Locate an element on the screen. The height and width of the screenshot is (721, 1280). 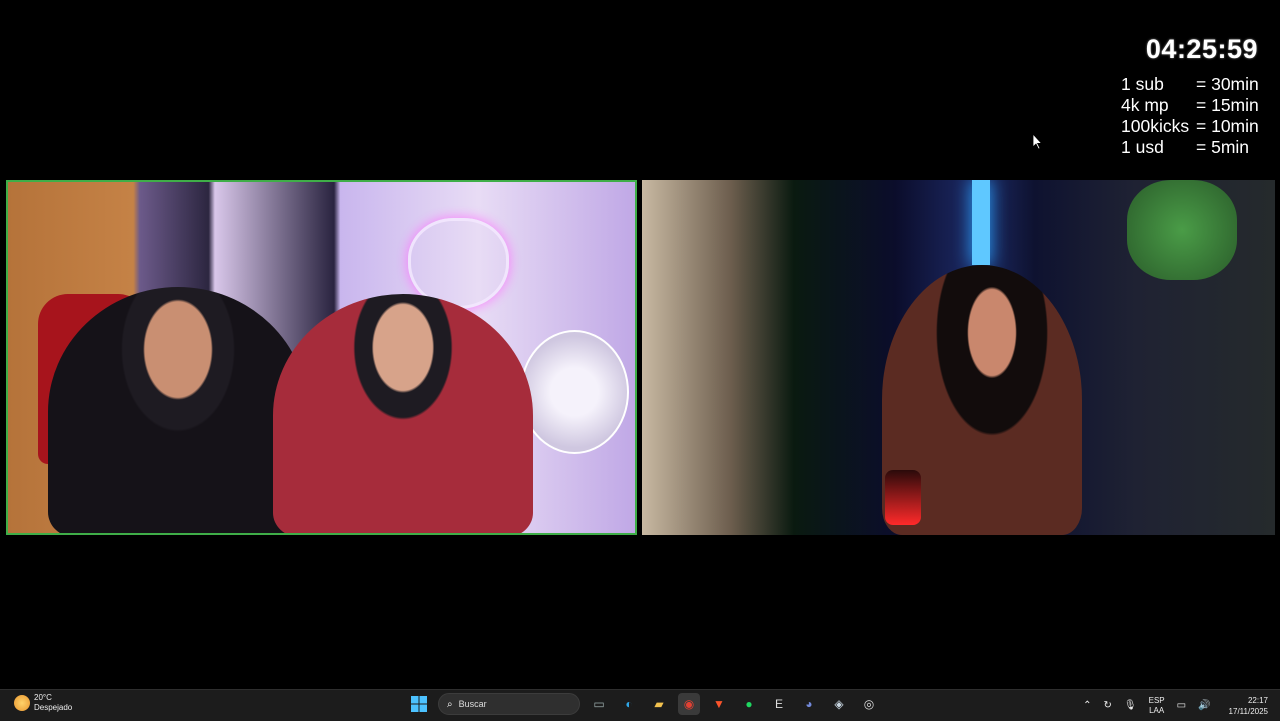
weather-temp: 20°C is located at coordinates (43, 697).